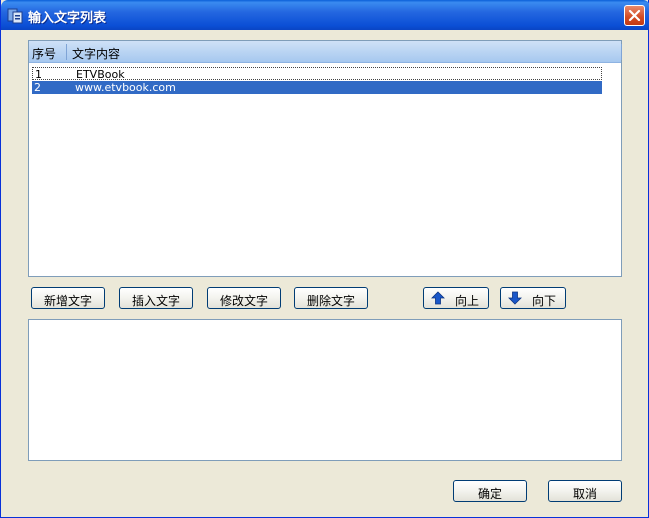 The image size is (649, 518). What do you see at coordinates (490, 494) in the screenshot?
I see `ok-label: 确定` at bounding box center [490, 494].